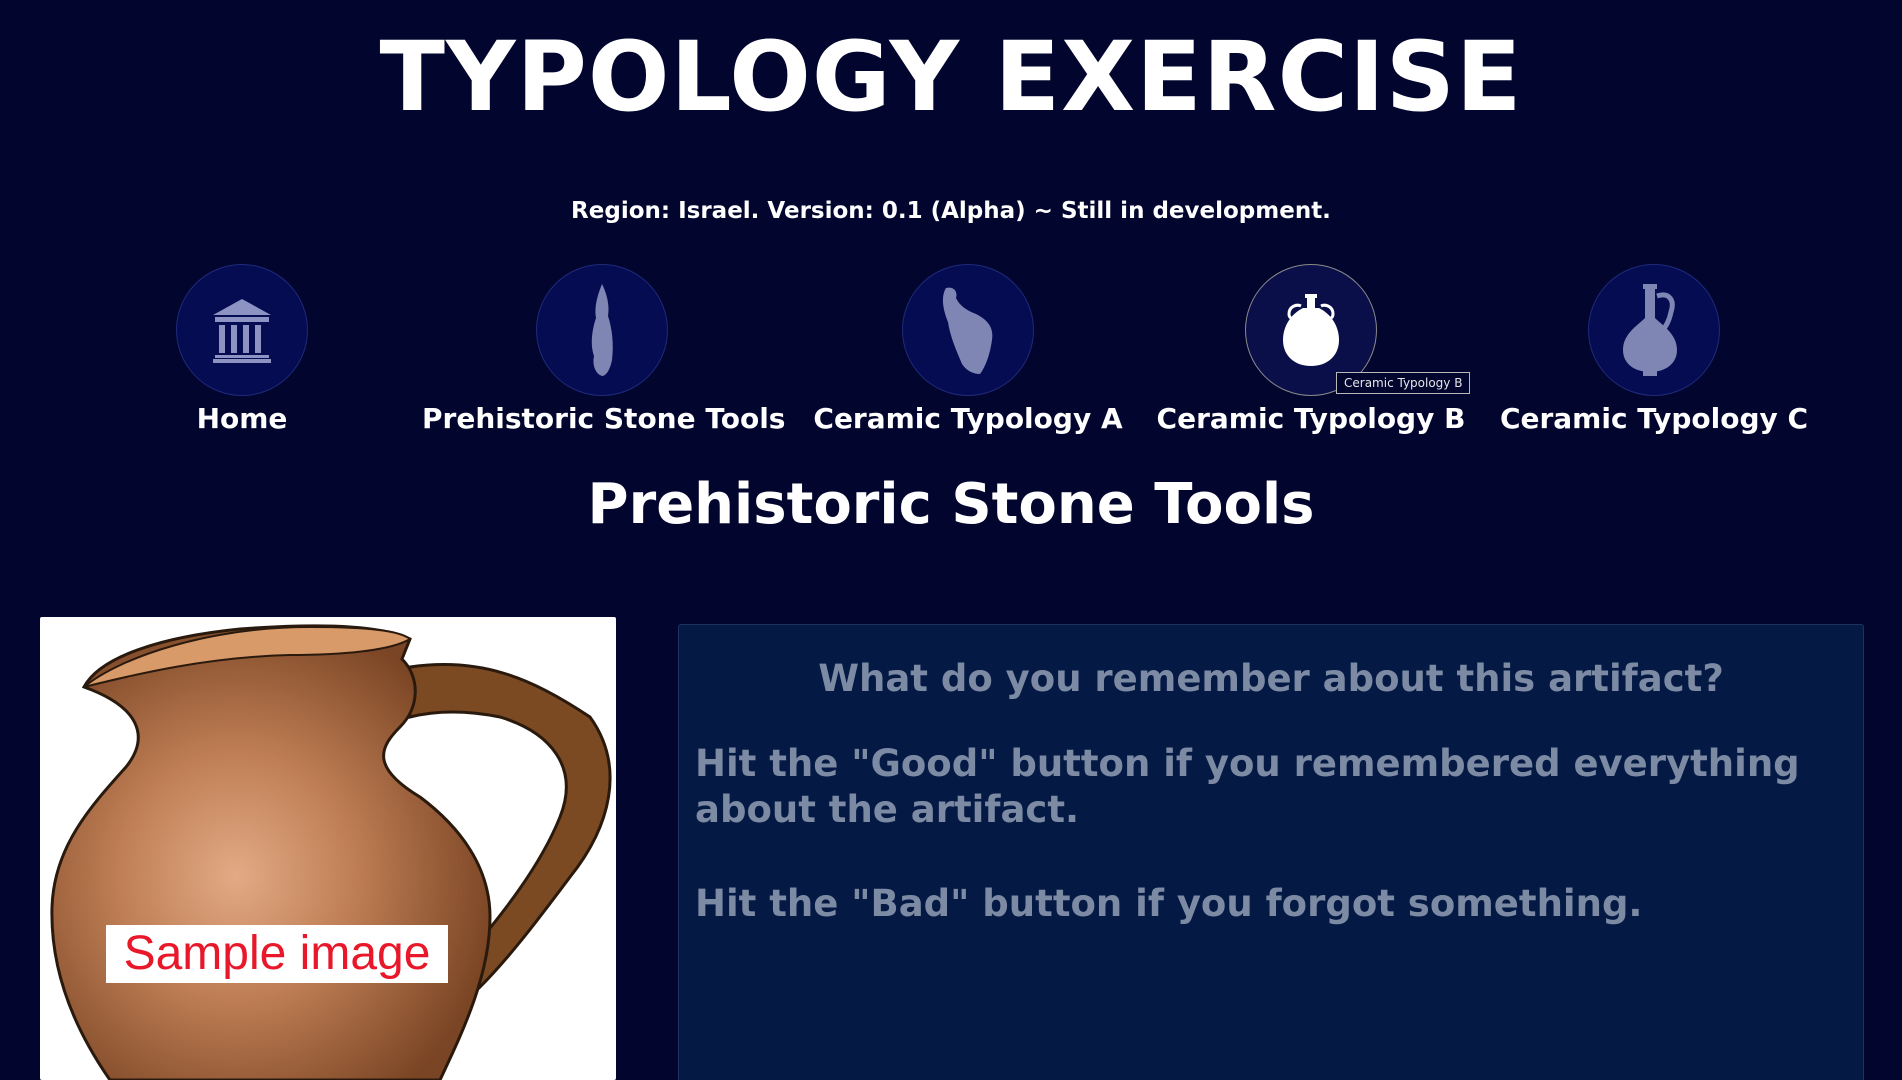 This screenshot has height=1080, width=1902. I want to click on nav-circle-prehistoric-stone-tools, so click(602, 330).